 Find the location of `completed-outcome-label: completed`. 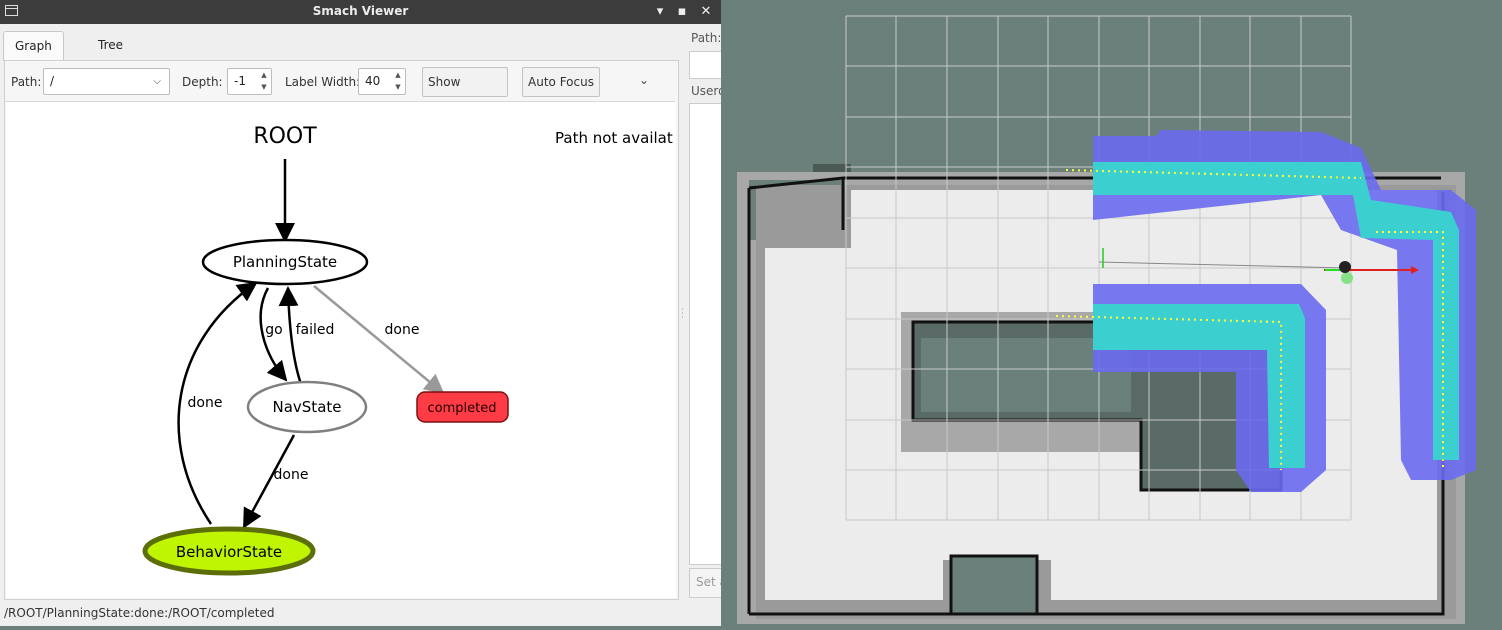

completed-outcome-label: completed is located at coordinates (462, 408).